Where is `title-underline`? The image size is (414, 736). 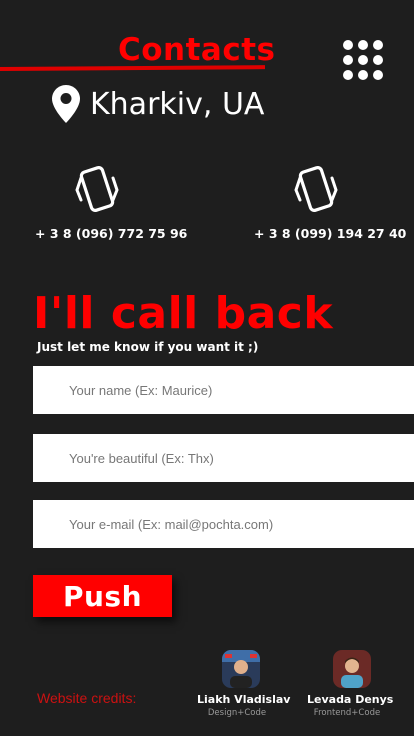 title-underline is located at coordinates (133, 68).